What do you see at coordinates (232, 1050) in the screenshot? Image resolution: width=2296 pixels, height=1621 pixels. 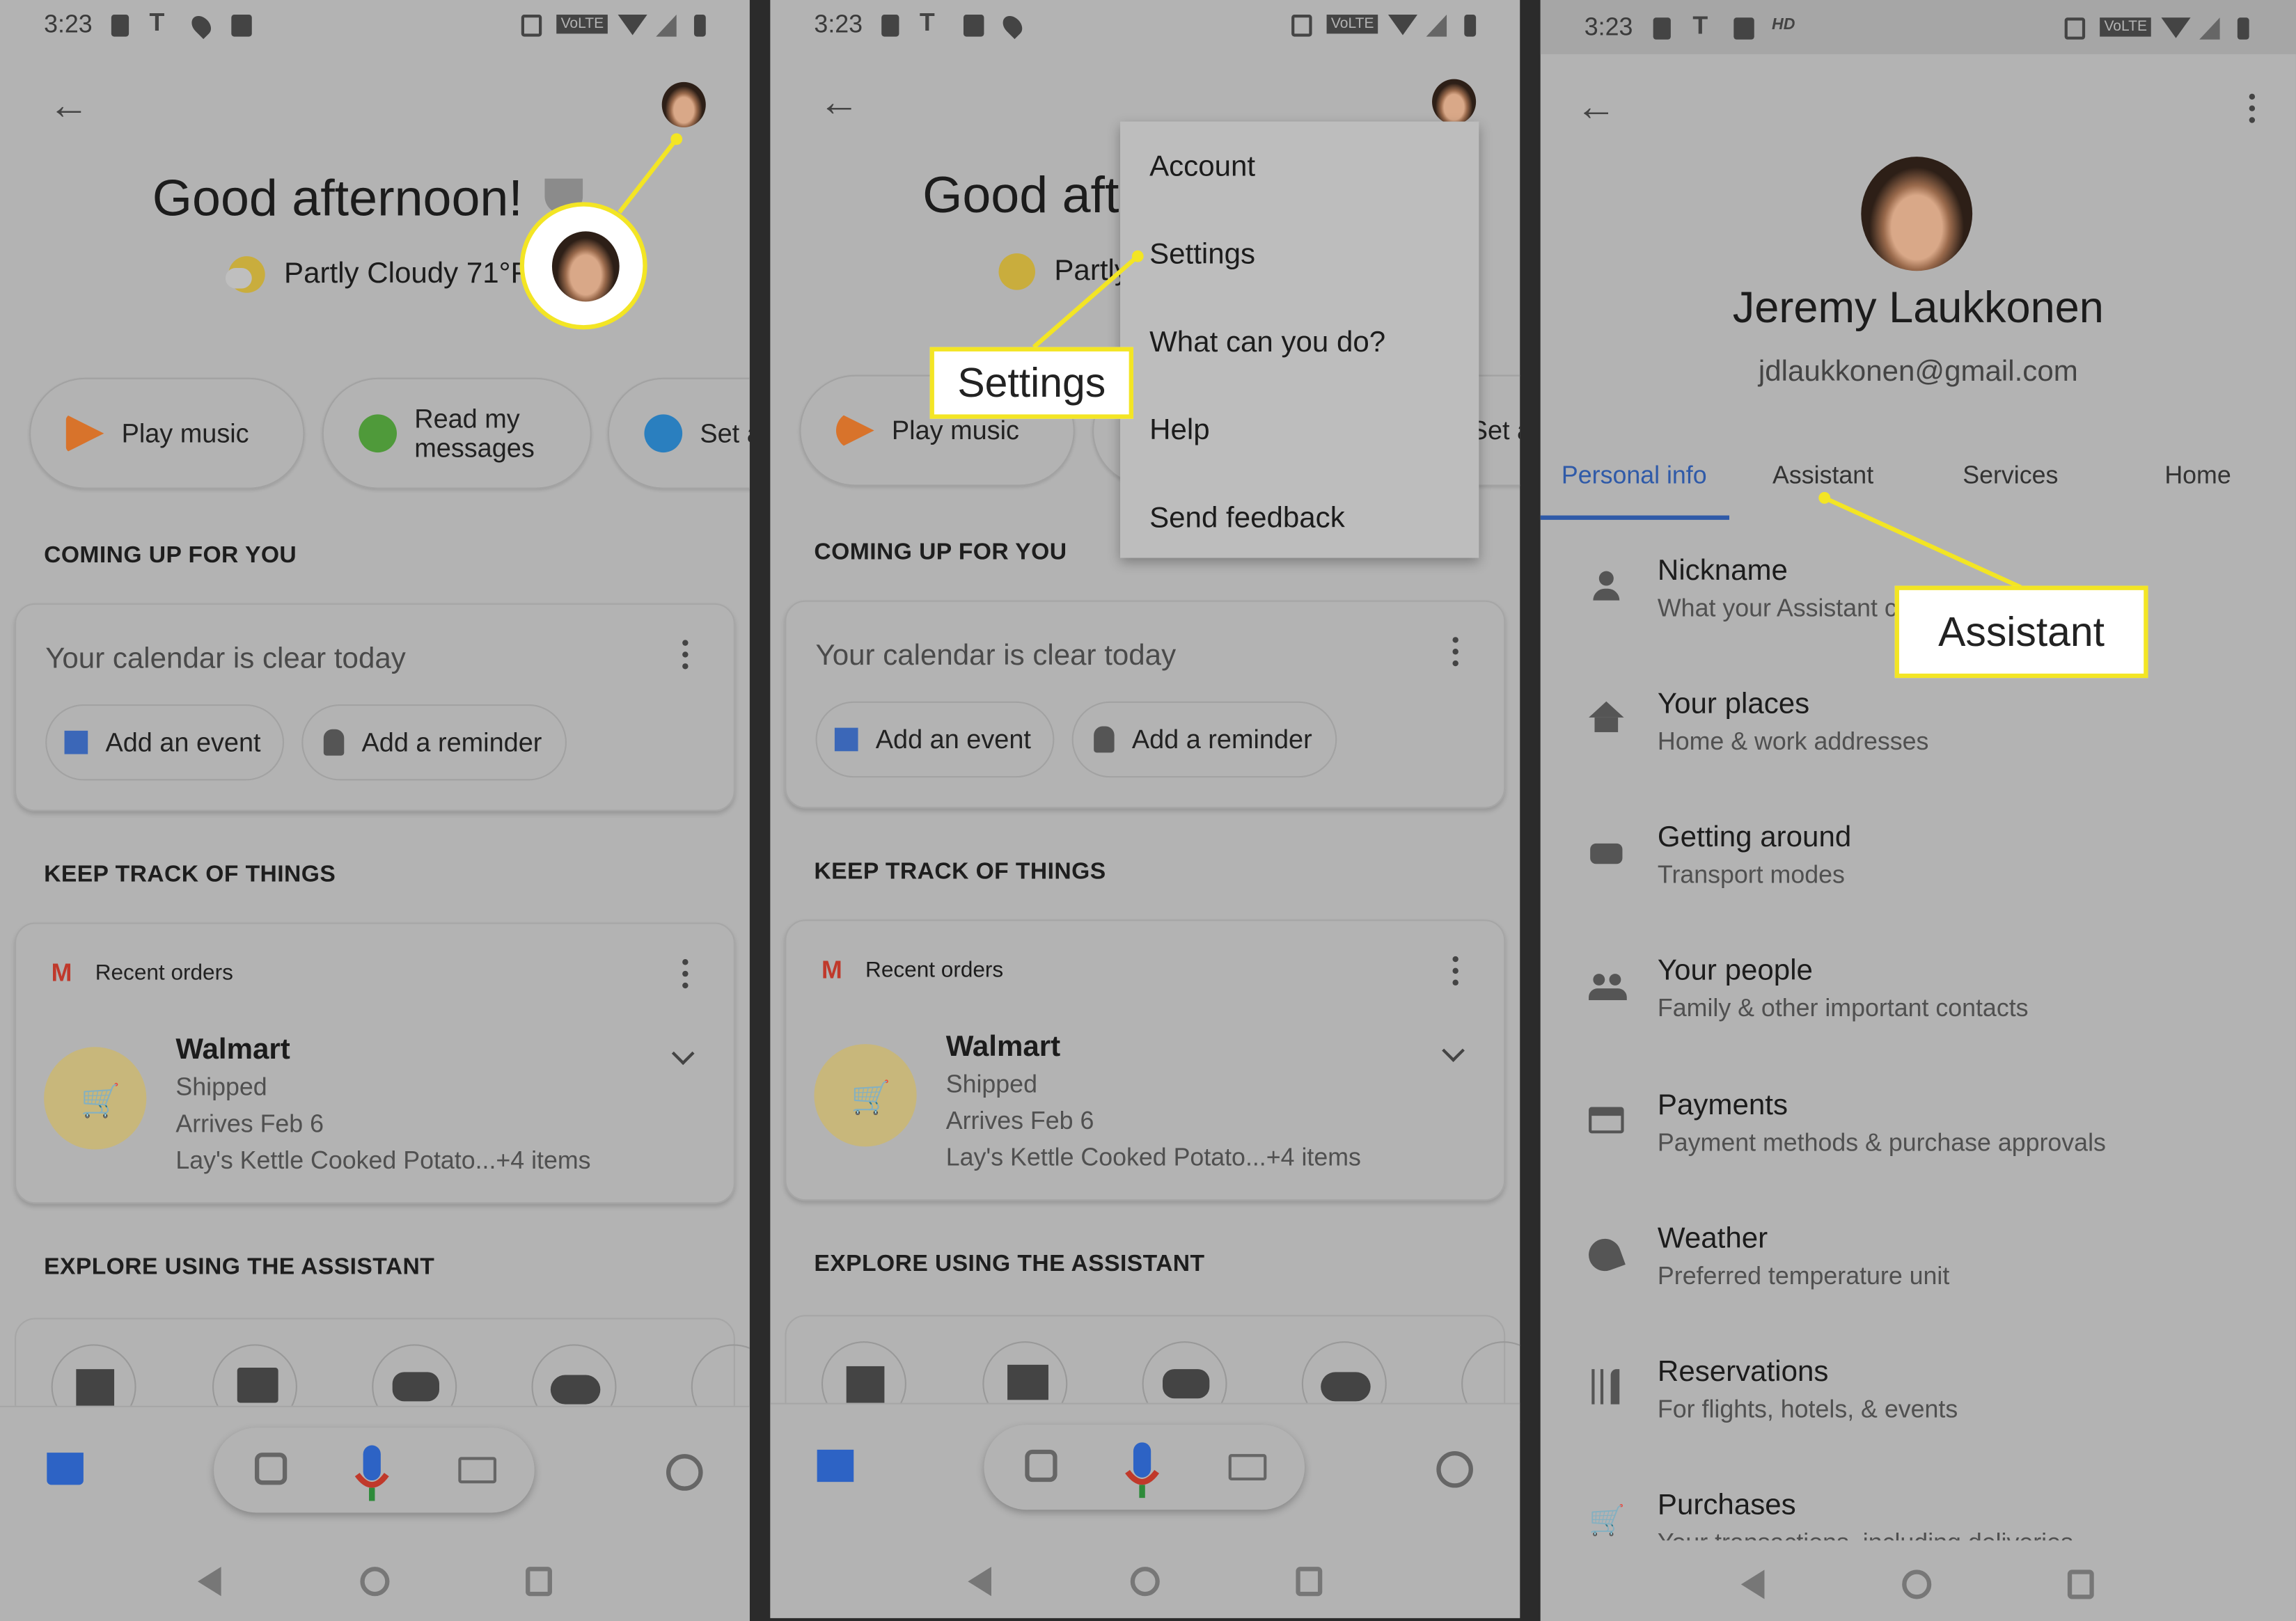 I see `order-store: Walmart` at bounding box center [232, 1050].